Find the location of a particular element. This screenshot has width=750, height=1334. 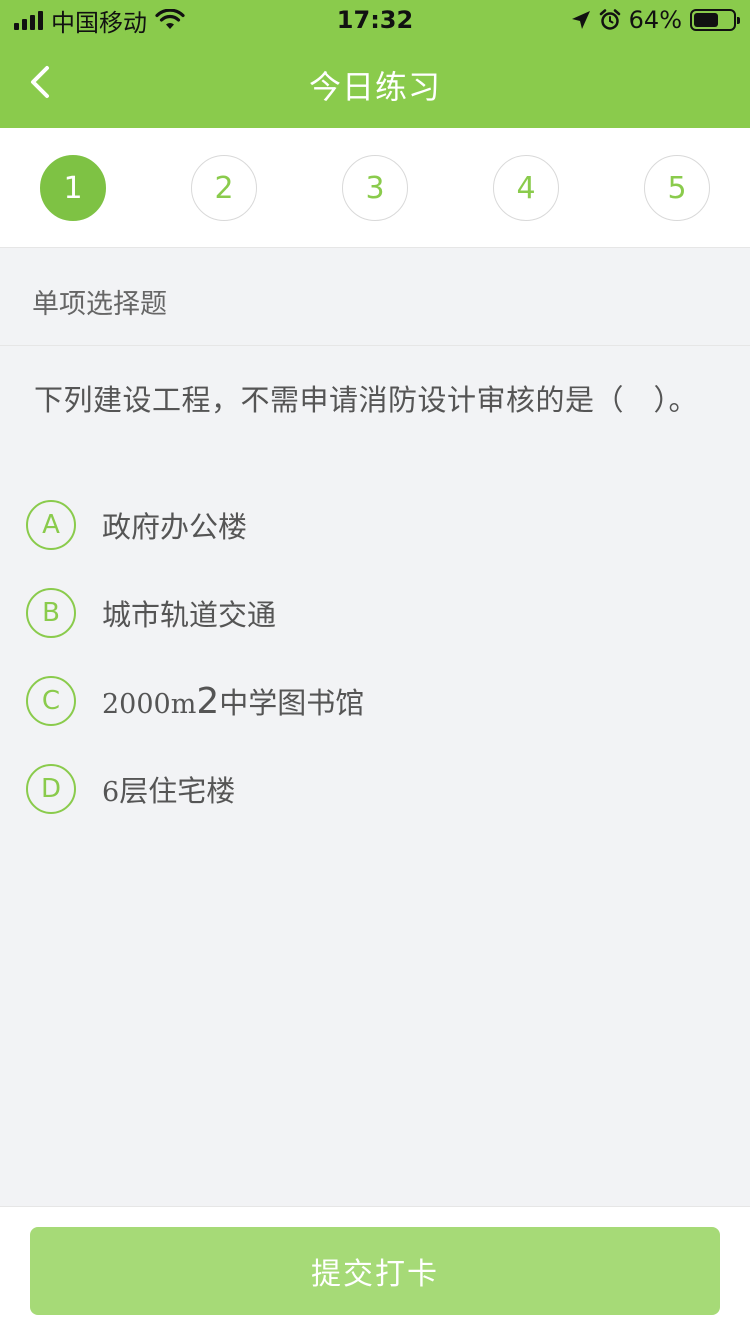

option-text: 6层住宅楼 is located at coordinates (168, 789).